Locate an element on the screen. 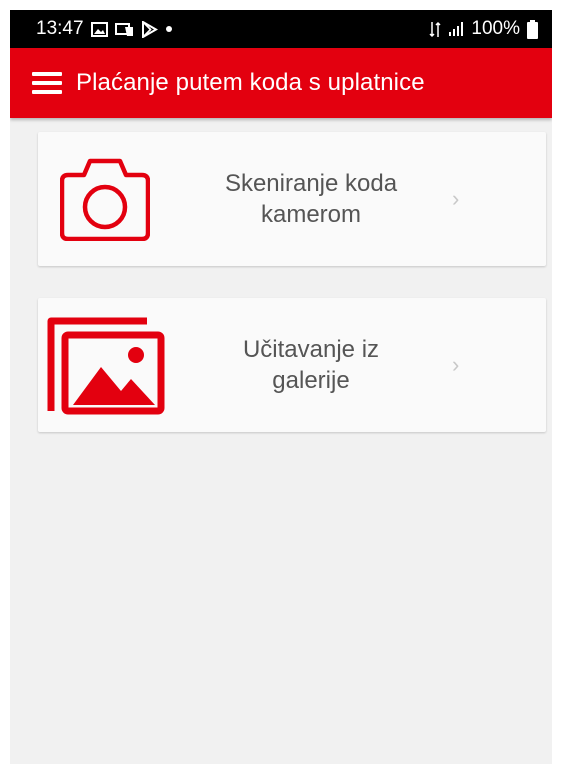 The image size is (562, 764). play-store-icon is located at coordinates (149, 29).